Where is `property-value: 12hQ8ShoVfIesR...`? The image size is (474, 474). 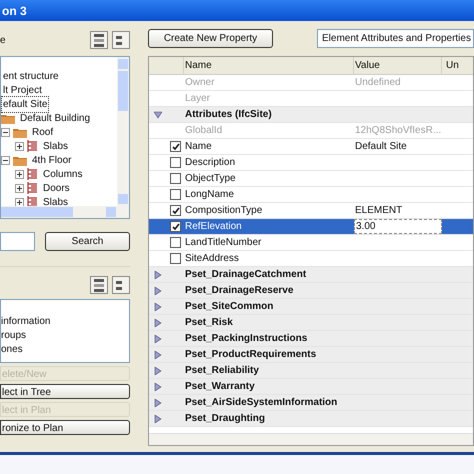 property-value: 12hQ8ShoVfIesR... is located at coordinates (398, 131).